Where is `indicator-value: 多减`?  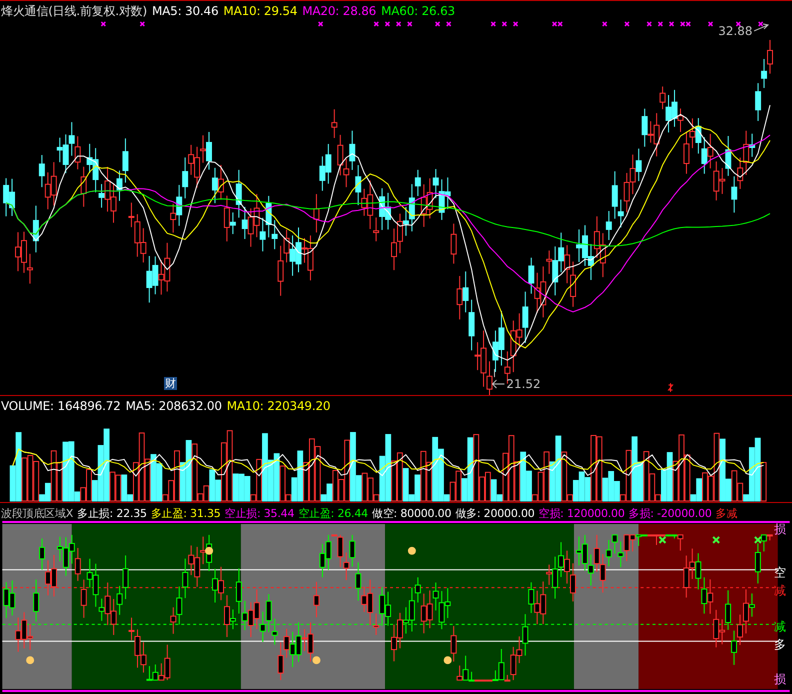 indicator-value: 多减 is located at coordinates (727, 513).